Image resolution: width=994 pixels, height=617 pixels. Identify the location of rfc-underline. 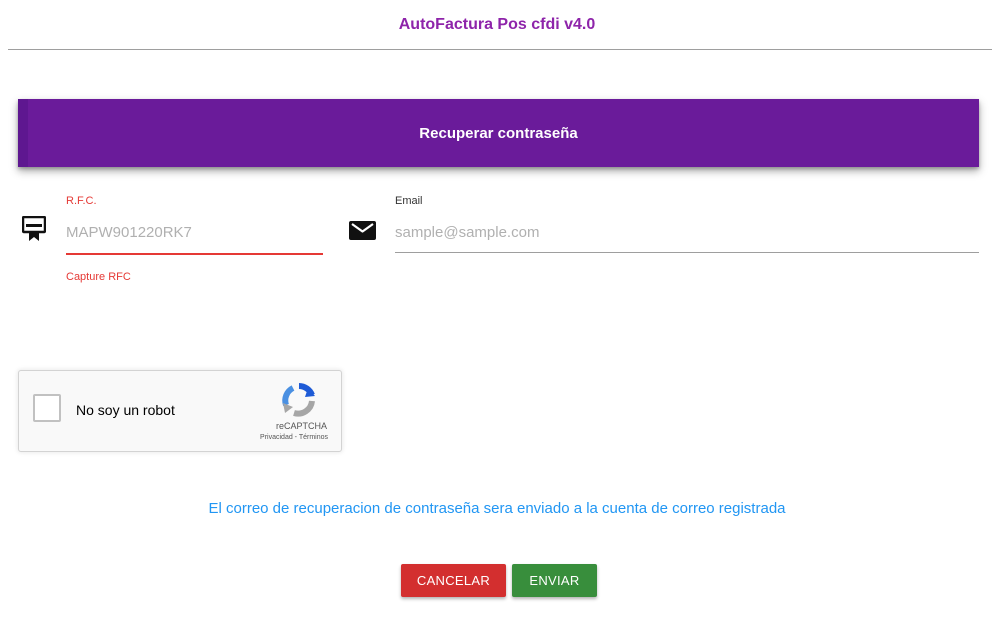
(194, 254).